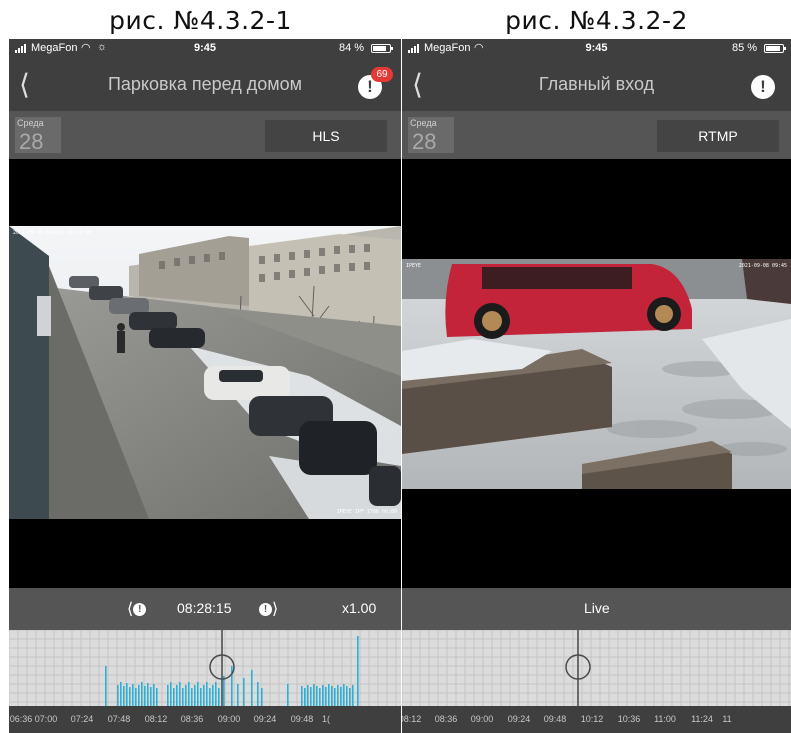 This screenshot has width=791, height=733. What do you see at coordinates (46, 719) in the screenshot?
I see `tick-label: 07:00` at bounding box center [46, 719].